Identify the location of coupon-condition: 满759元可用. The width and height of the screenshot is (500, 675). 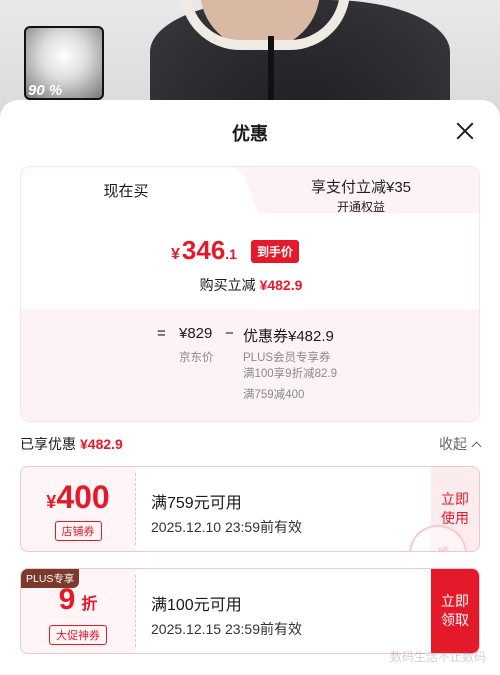
(196, 503).